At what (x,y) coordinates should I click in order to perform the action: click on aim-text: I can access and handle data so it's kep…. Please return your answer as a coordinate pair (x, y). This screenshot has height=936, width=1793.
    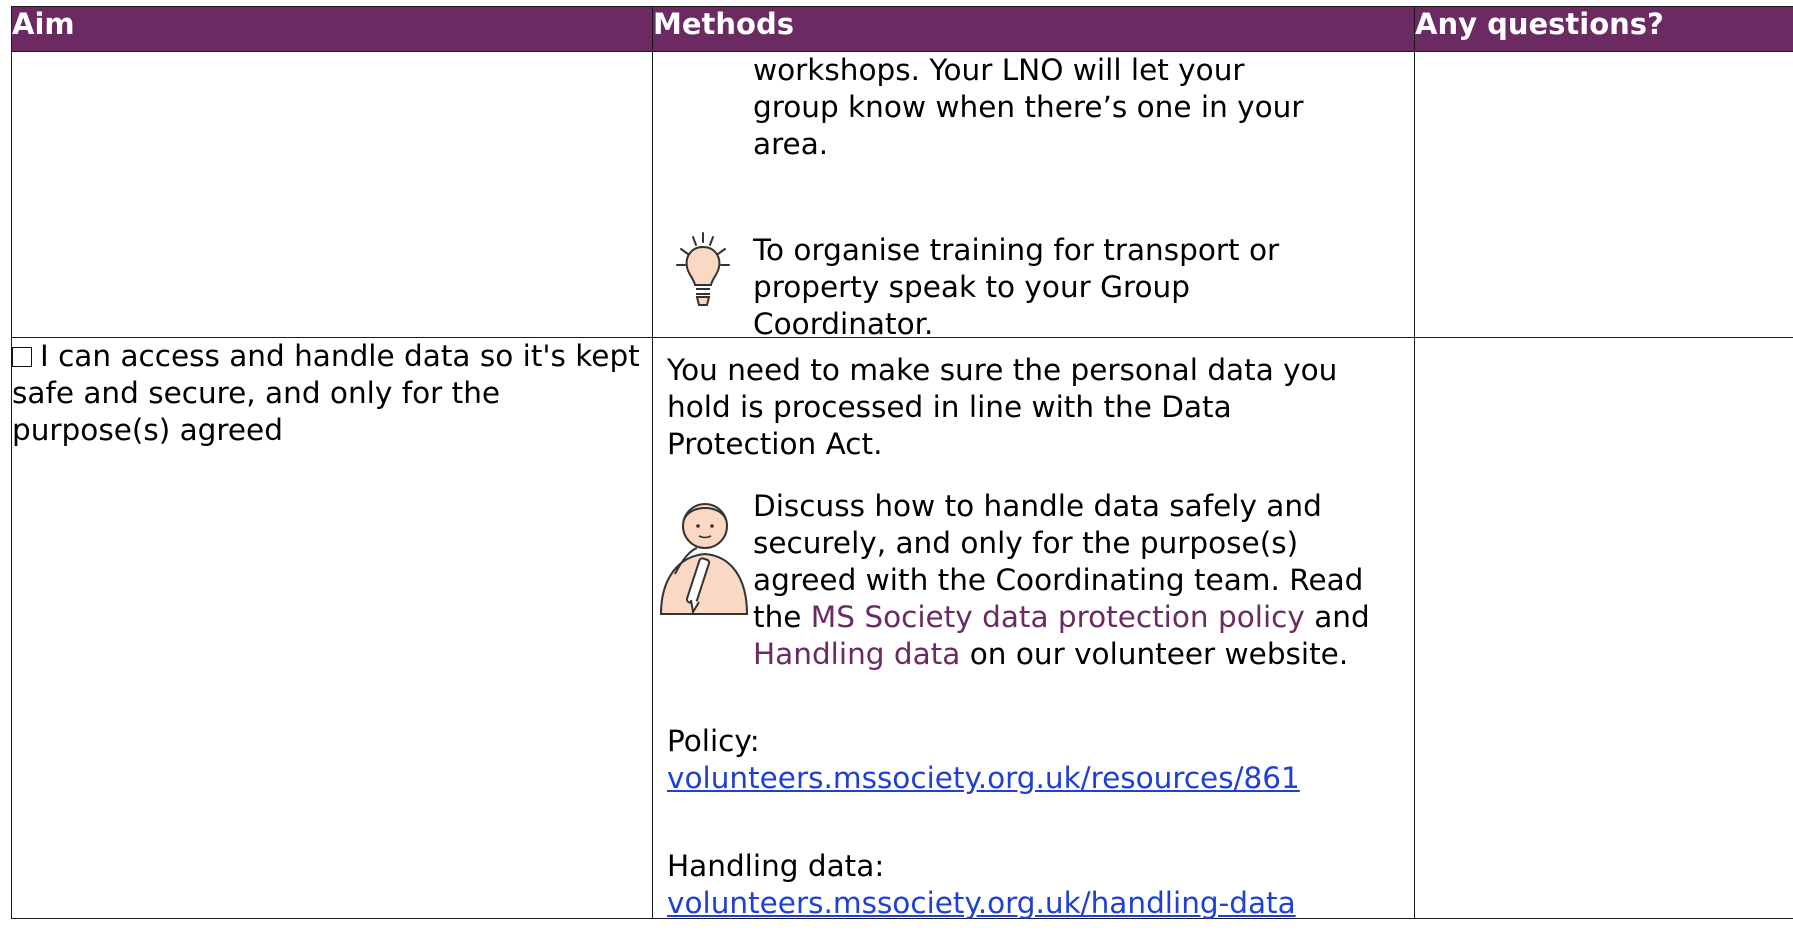
    Looking at the image, I should click on (326, 393).